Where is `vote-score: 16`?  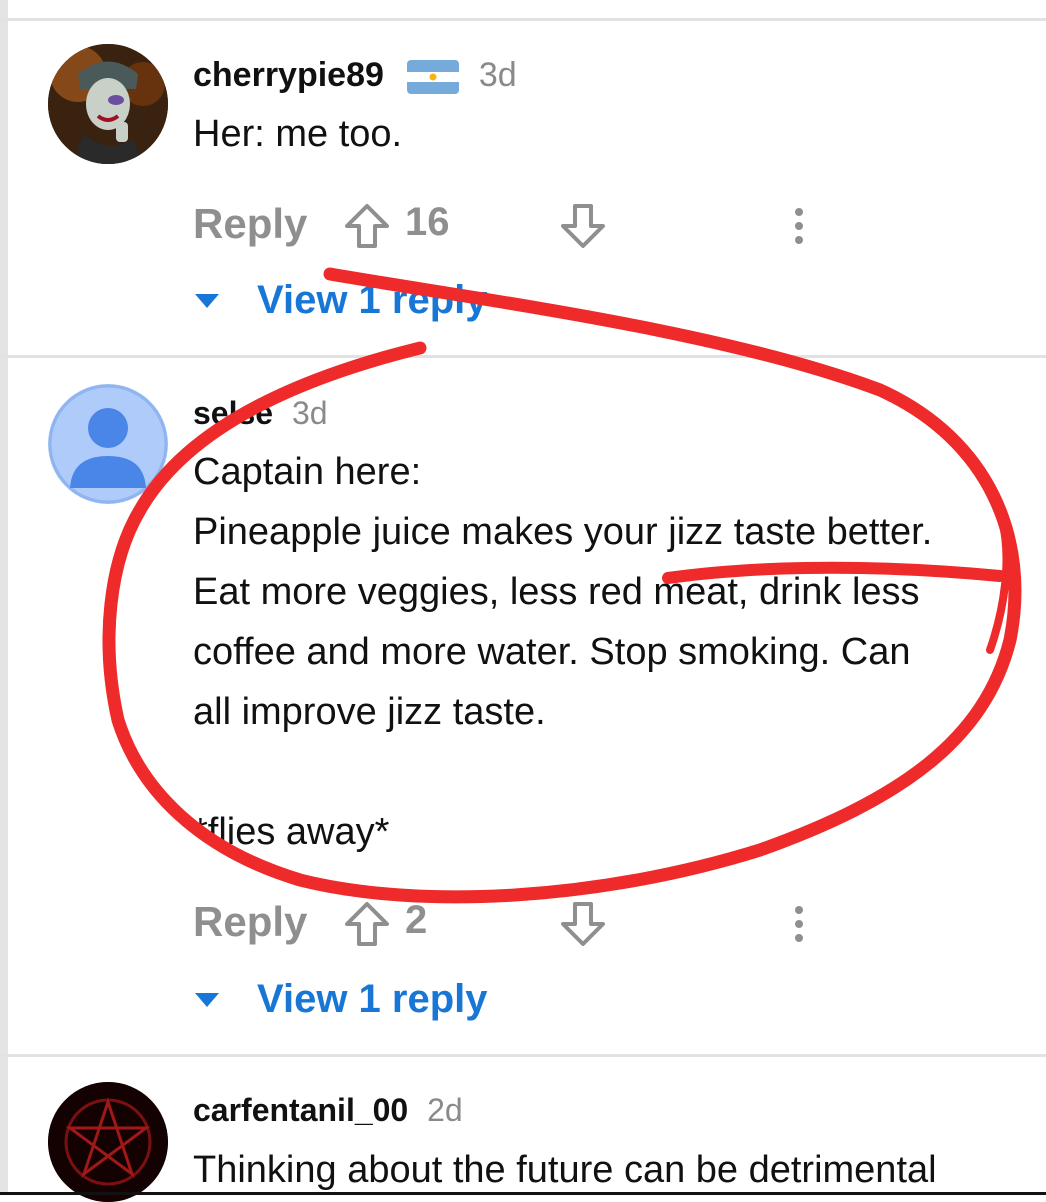
vote-score: 16 is located at coordinates (427, 222).